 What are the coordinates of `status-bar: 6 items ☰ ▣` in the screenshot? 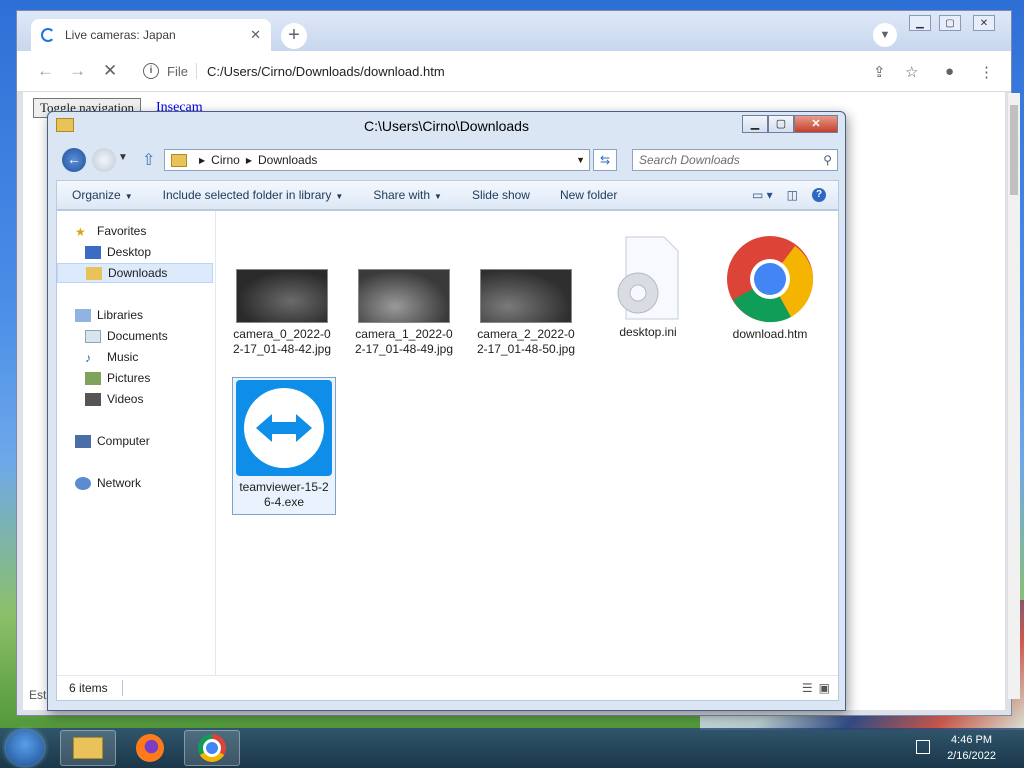 It's located at (447, 687).